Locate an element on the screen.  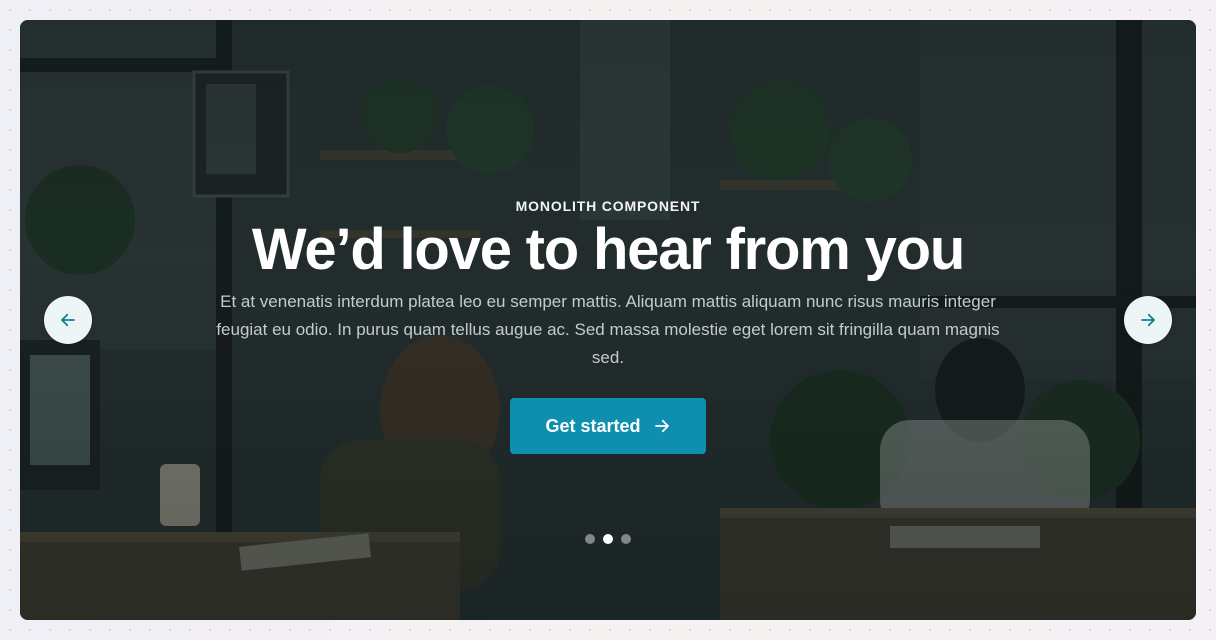
get-started-button: Get started is located at coordinates (608, 426).